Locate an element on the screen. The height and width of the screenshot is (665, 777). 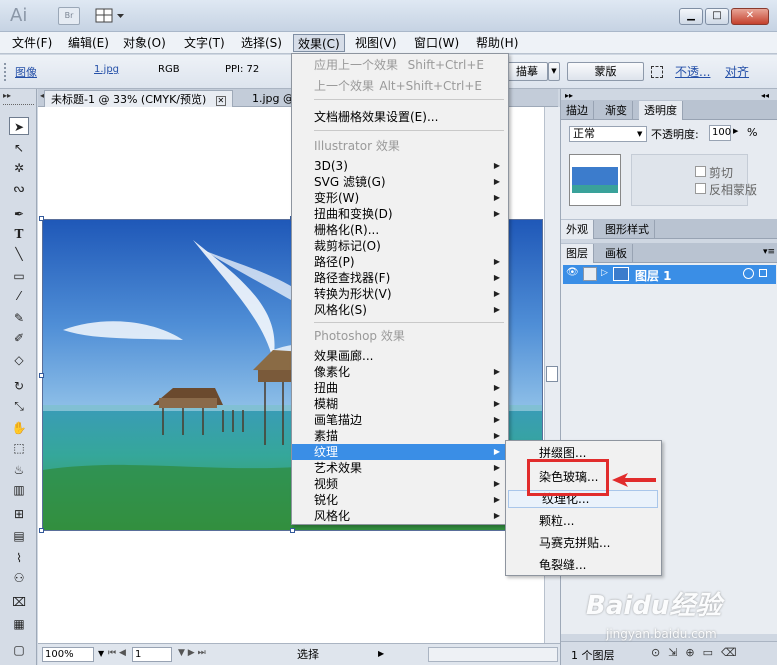
rectangle-tool-icon: ▭ is located at coordinates (19, 276).